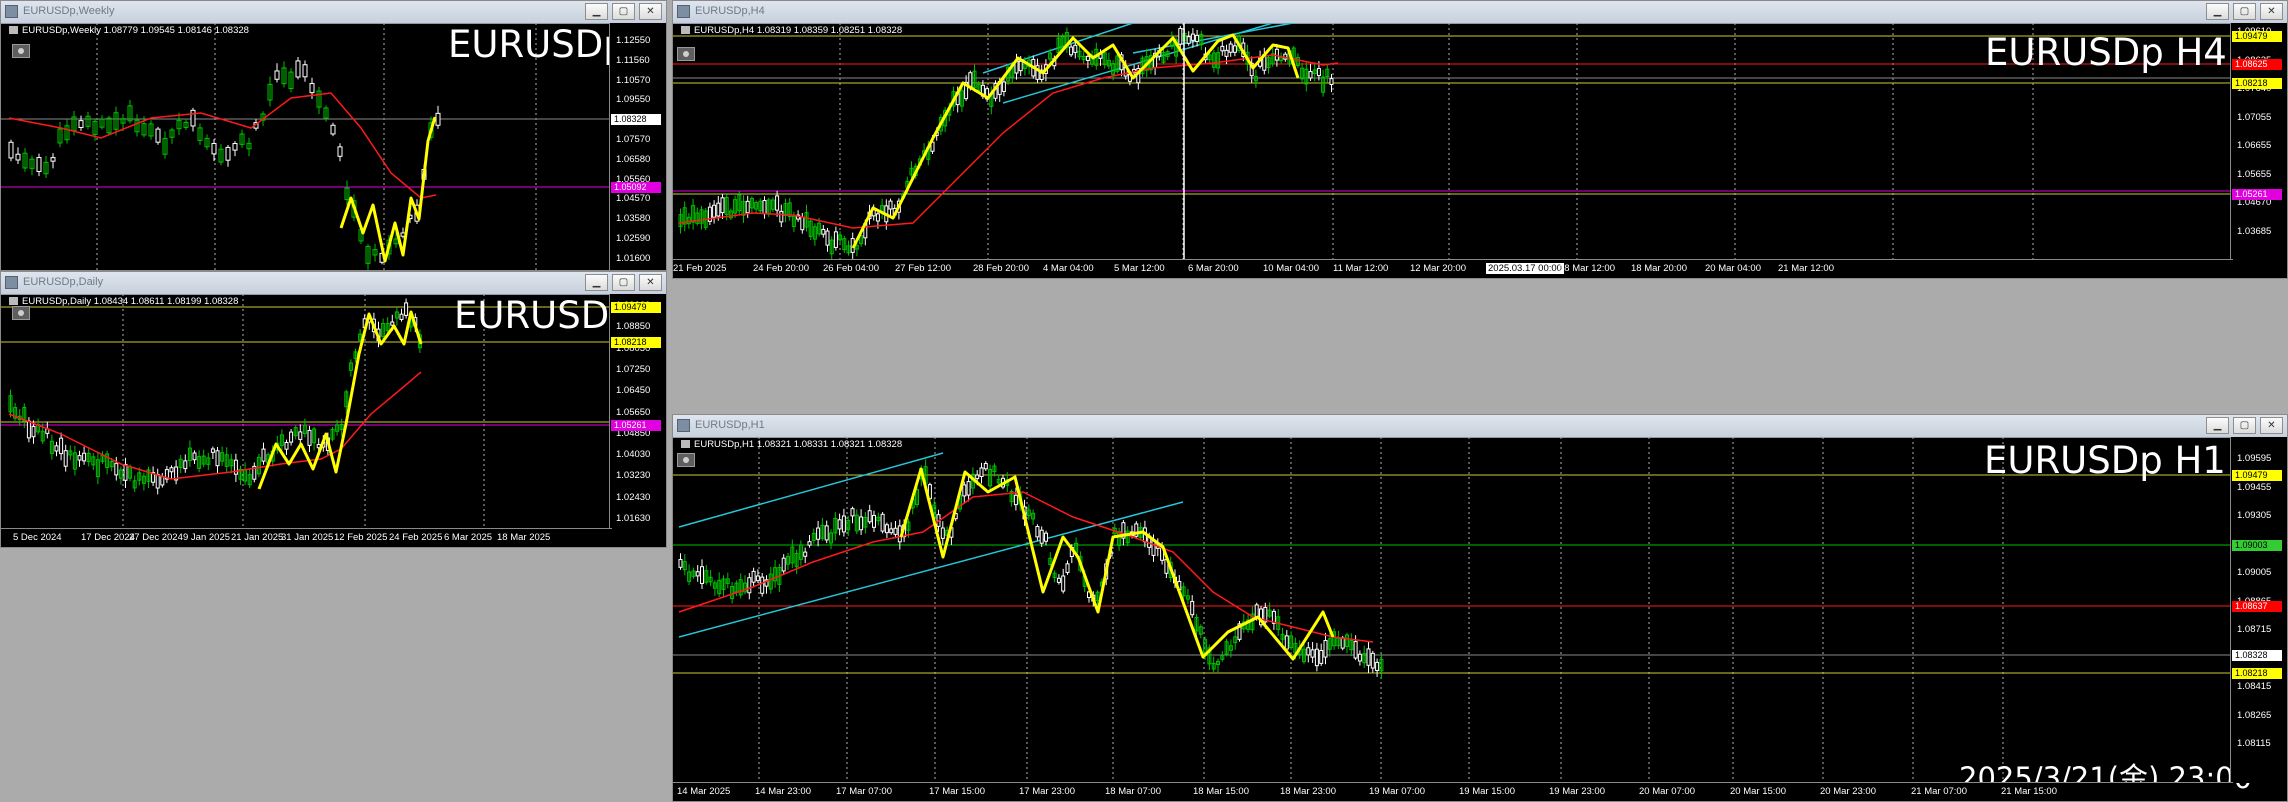 Image resolution: width=2288 pixels, height=802 pixels. Describe the element at coordinates (2254, 117) in the screenshot. I see `price-tick-label: 1.07055` at that location.